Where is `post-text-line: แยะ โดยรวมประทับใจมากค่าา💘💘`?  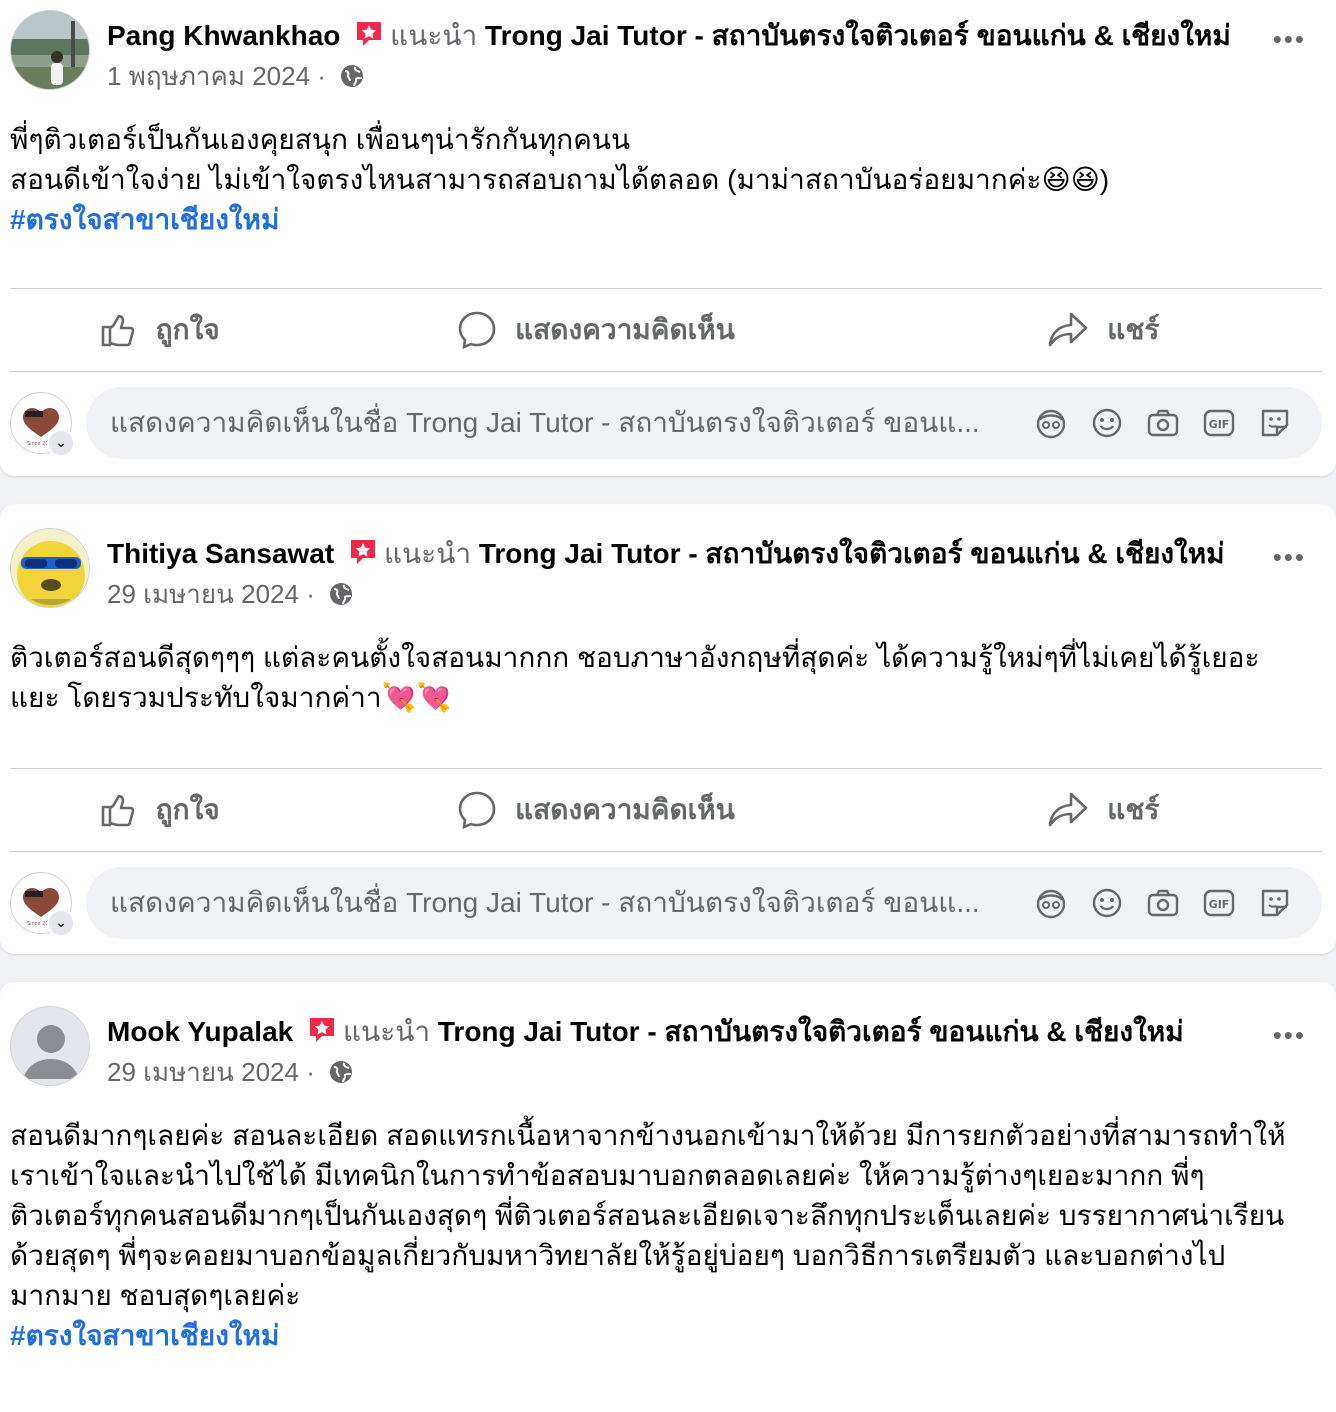
post-text-line: แยะ โดยรวมประทับใจมากค่าา💘💘 is located at coordinates (231, 697).